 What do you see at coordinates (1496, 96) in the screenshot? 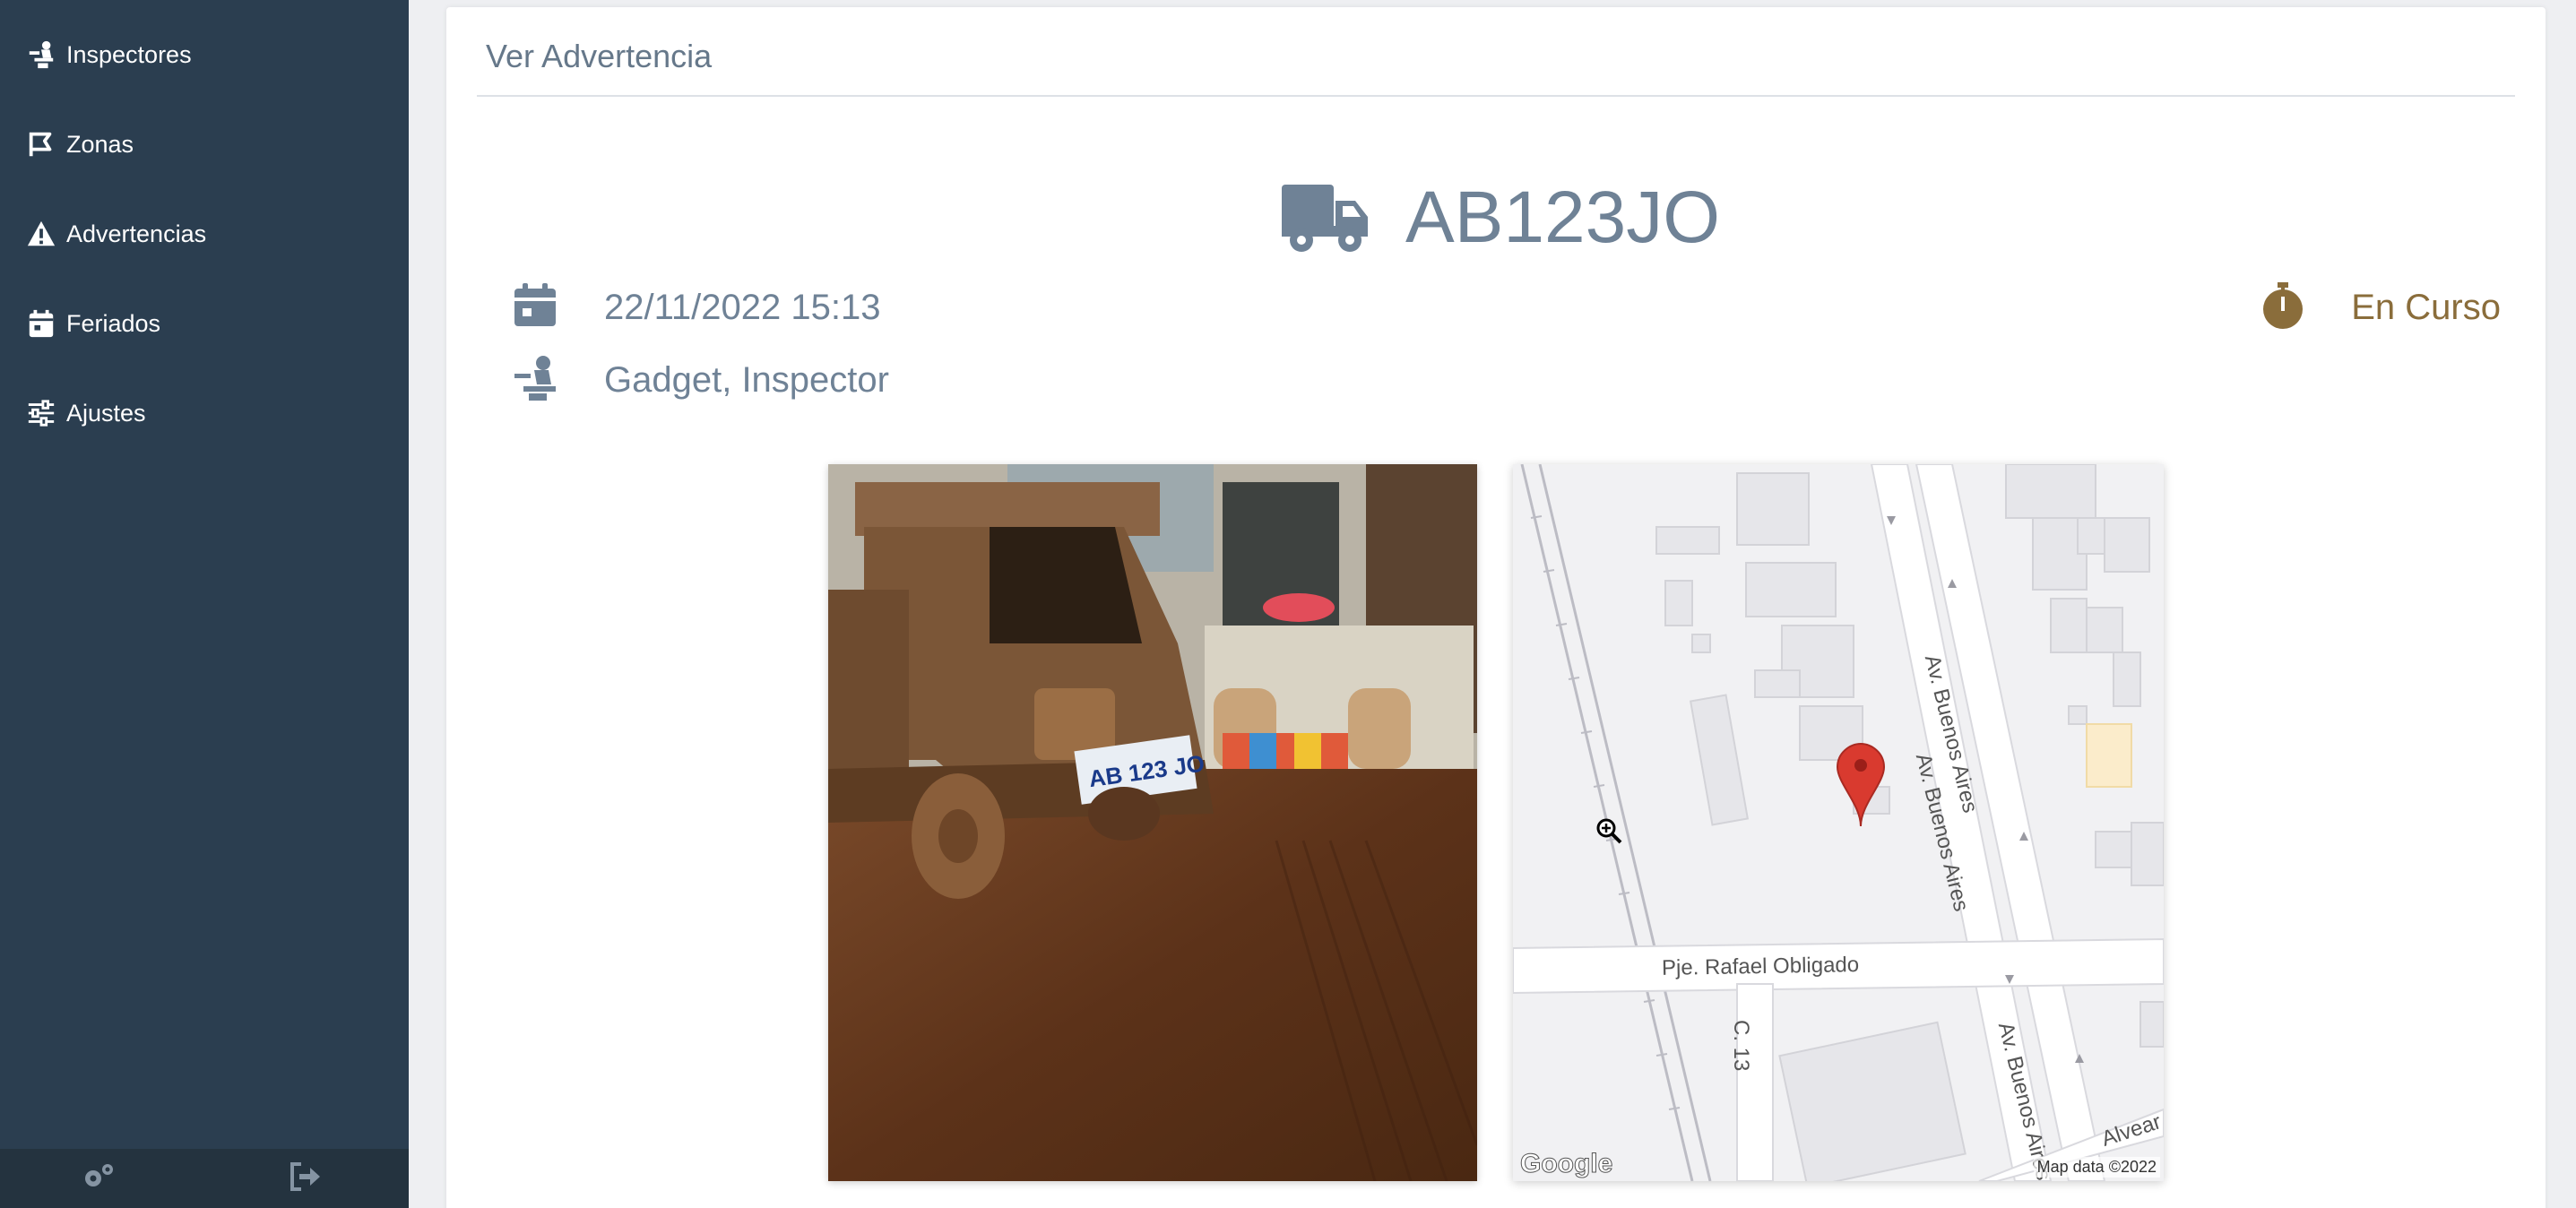
I see `title-divider` at bounding box center [1496, 96].